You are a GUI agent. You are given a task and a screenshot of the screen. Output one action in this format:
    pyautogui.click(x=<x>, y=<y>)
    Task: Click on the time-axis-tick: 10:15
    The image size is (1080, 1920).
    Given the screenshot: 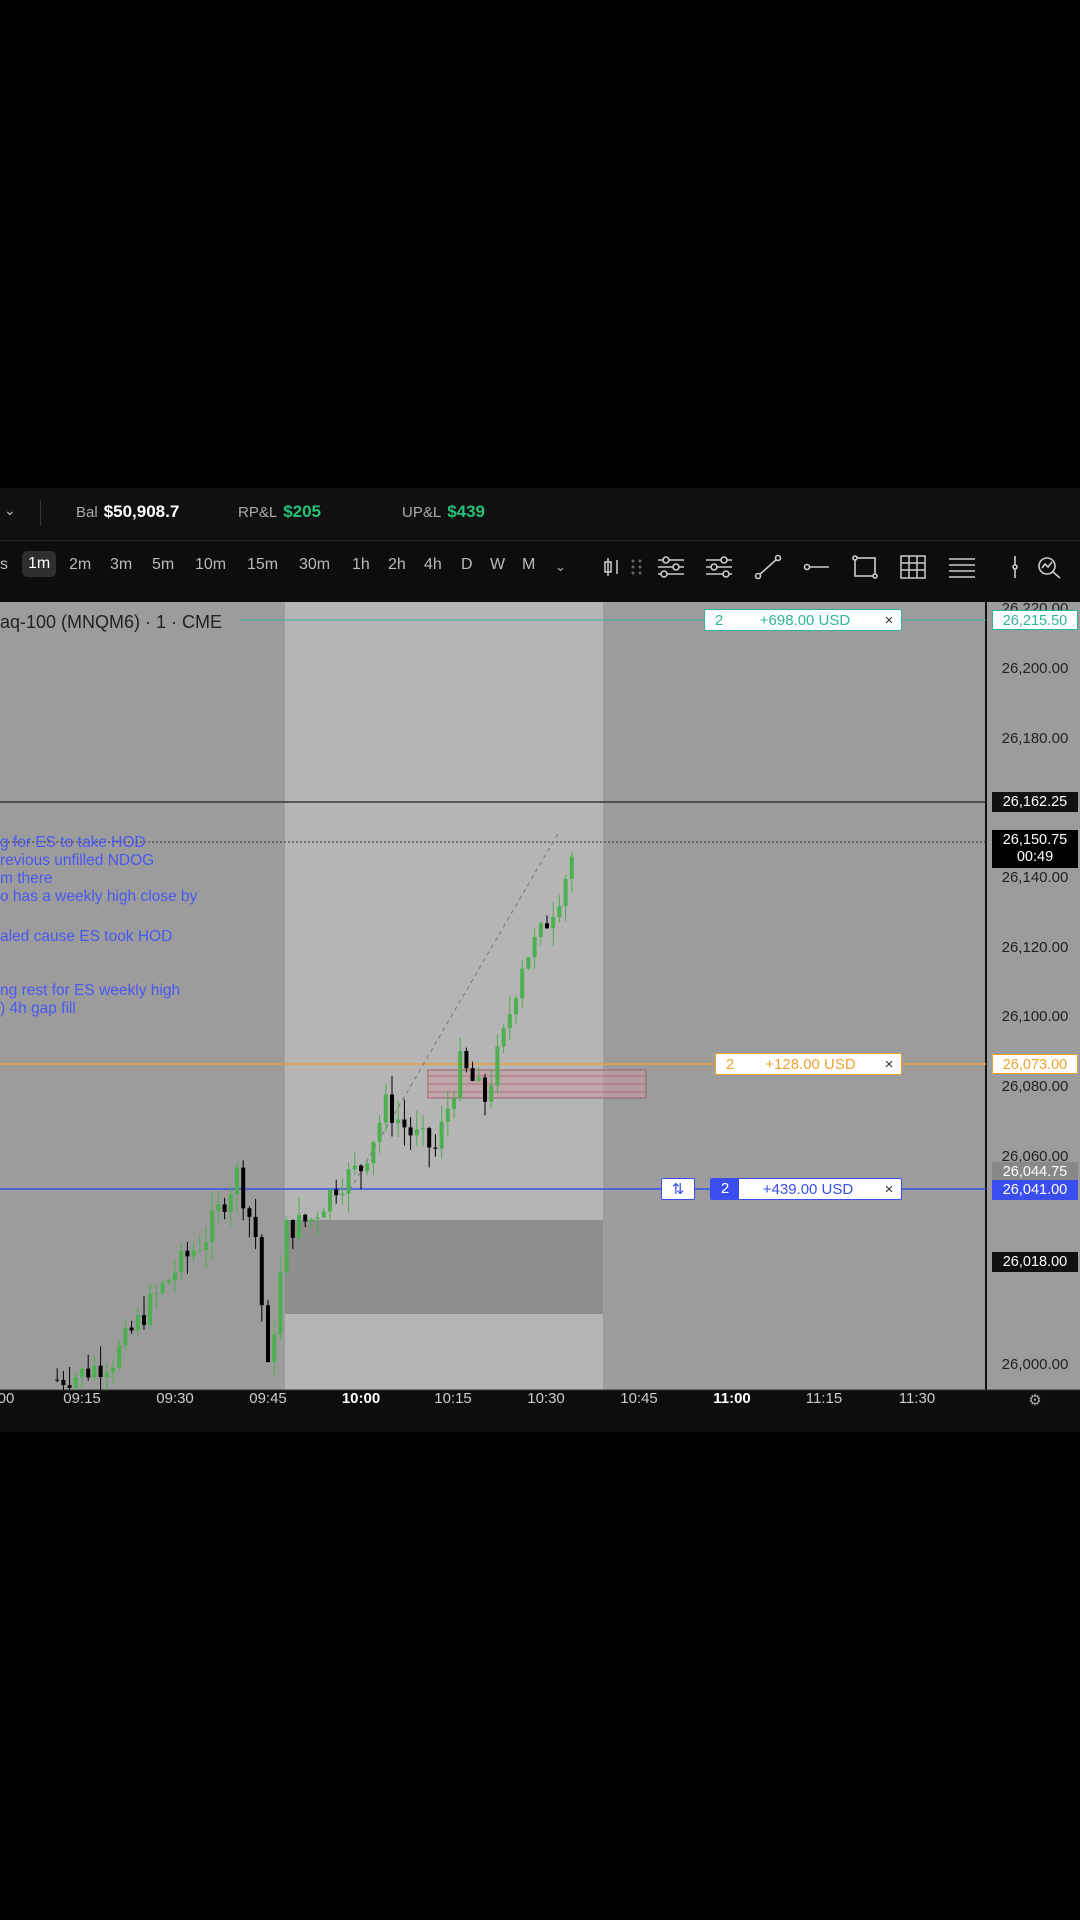 What is the action you would take?
    pyautogui.click(x=453, y=1398)
    